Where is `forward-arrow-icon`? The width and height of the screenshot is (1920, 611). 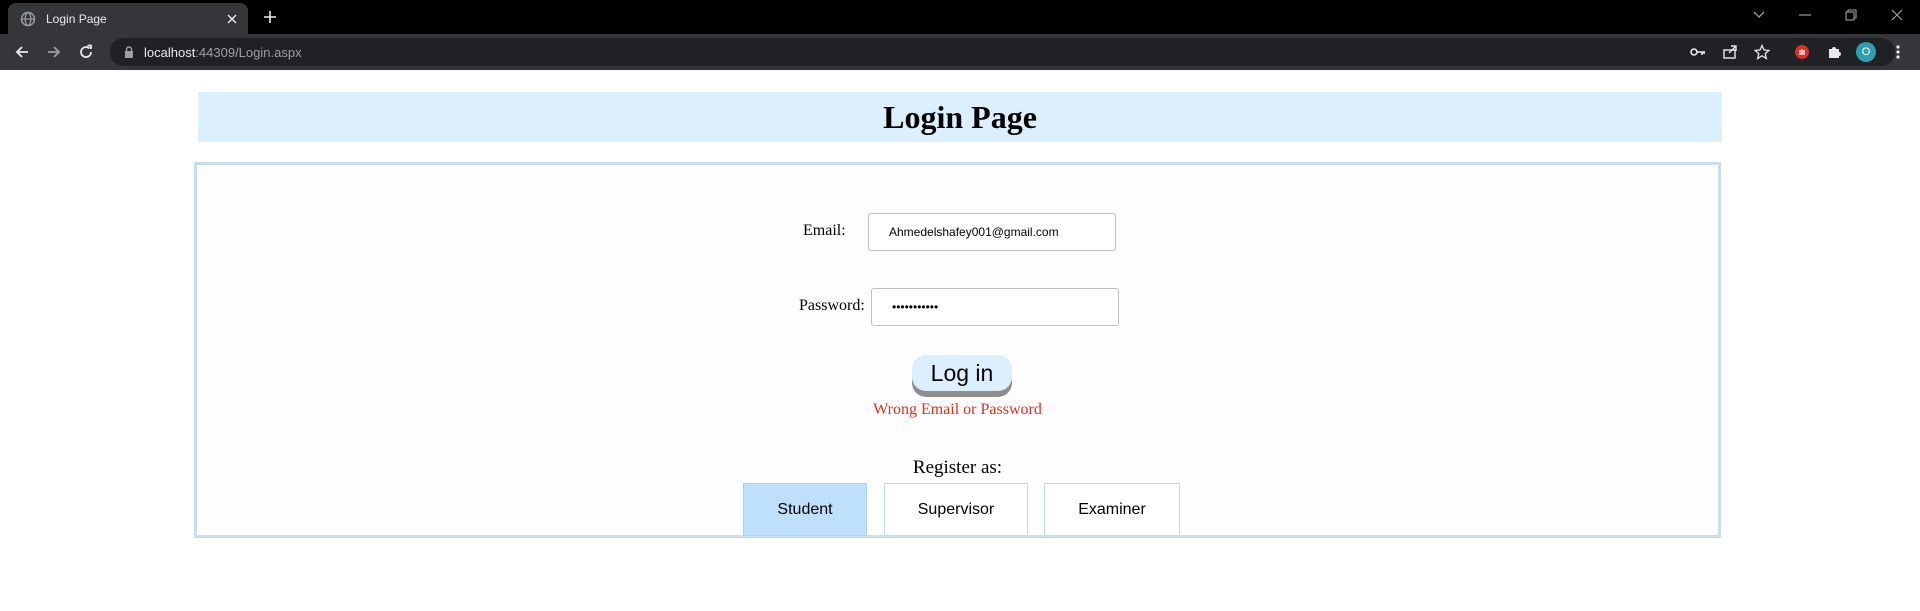 forward-arrow-icon is located at coordinates (54, 52).